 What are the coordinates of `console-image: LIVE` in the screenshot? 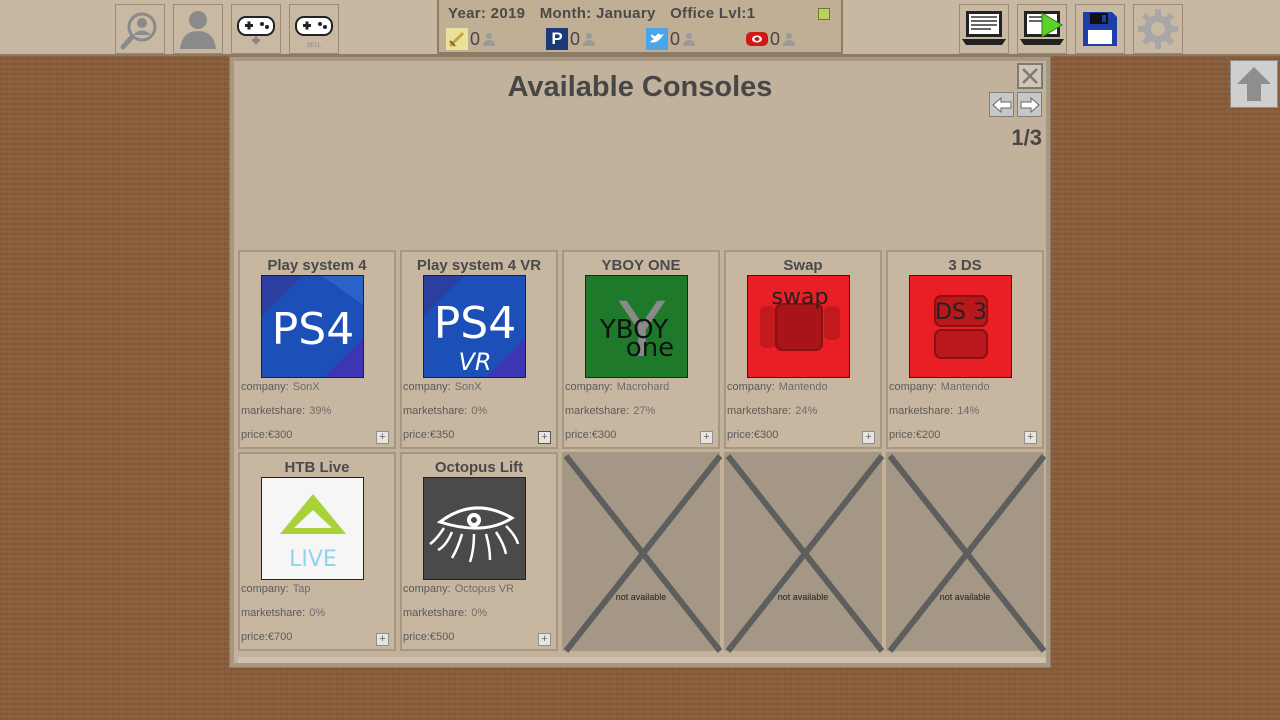 It's located at (312, 528).